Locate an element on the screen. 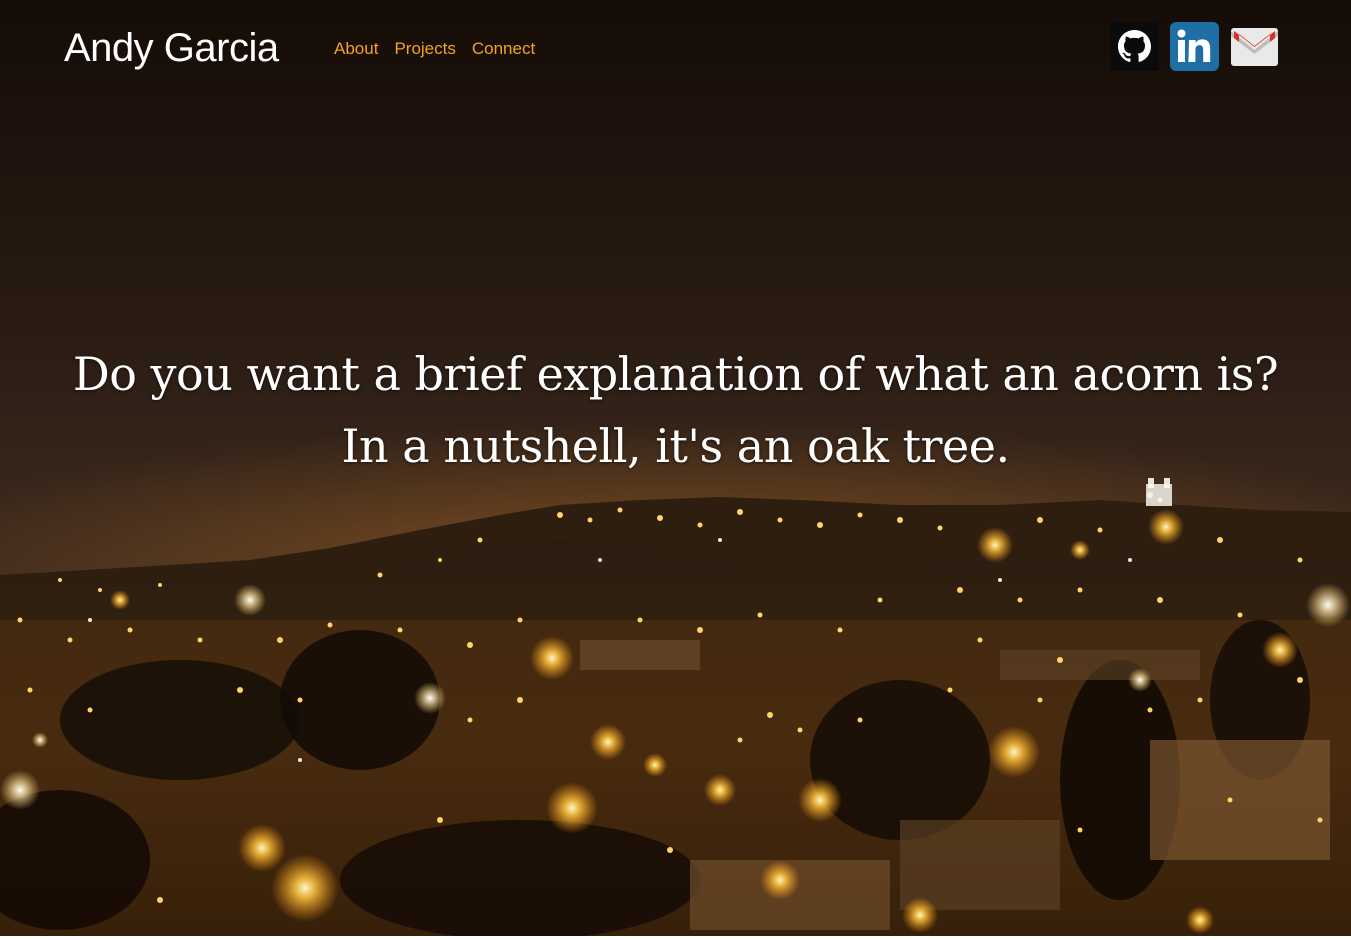 The width and height of the screenshot is (1351, 940). brand-logo-link: Andy Garcia is located at coordinates (171, 48).